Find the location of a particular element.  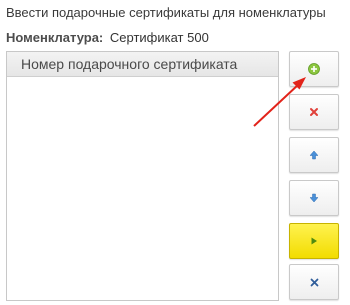

plus-circle-icon is located at coordinates (314, 69).